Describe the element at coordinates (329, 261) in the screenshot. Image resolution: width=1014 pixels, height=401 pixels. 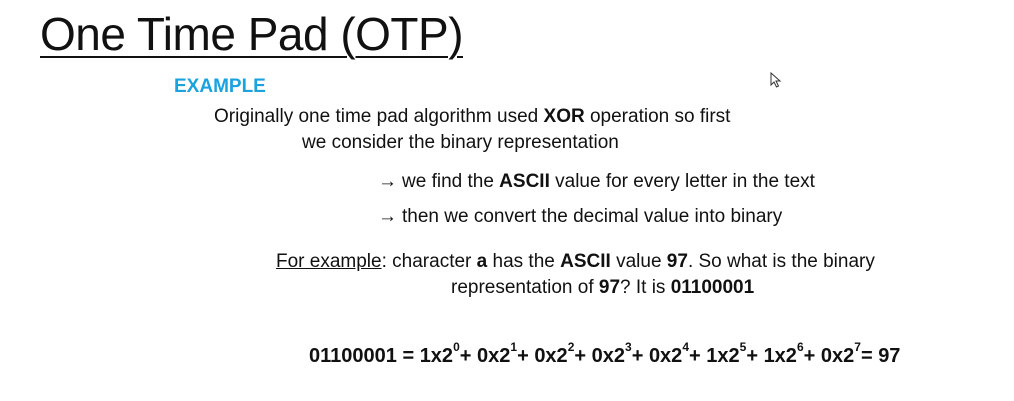
I see `for-example-label: For example` at that location.